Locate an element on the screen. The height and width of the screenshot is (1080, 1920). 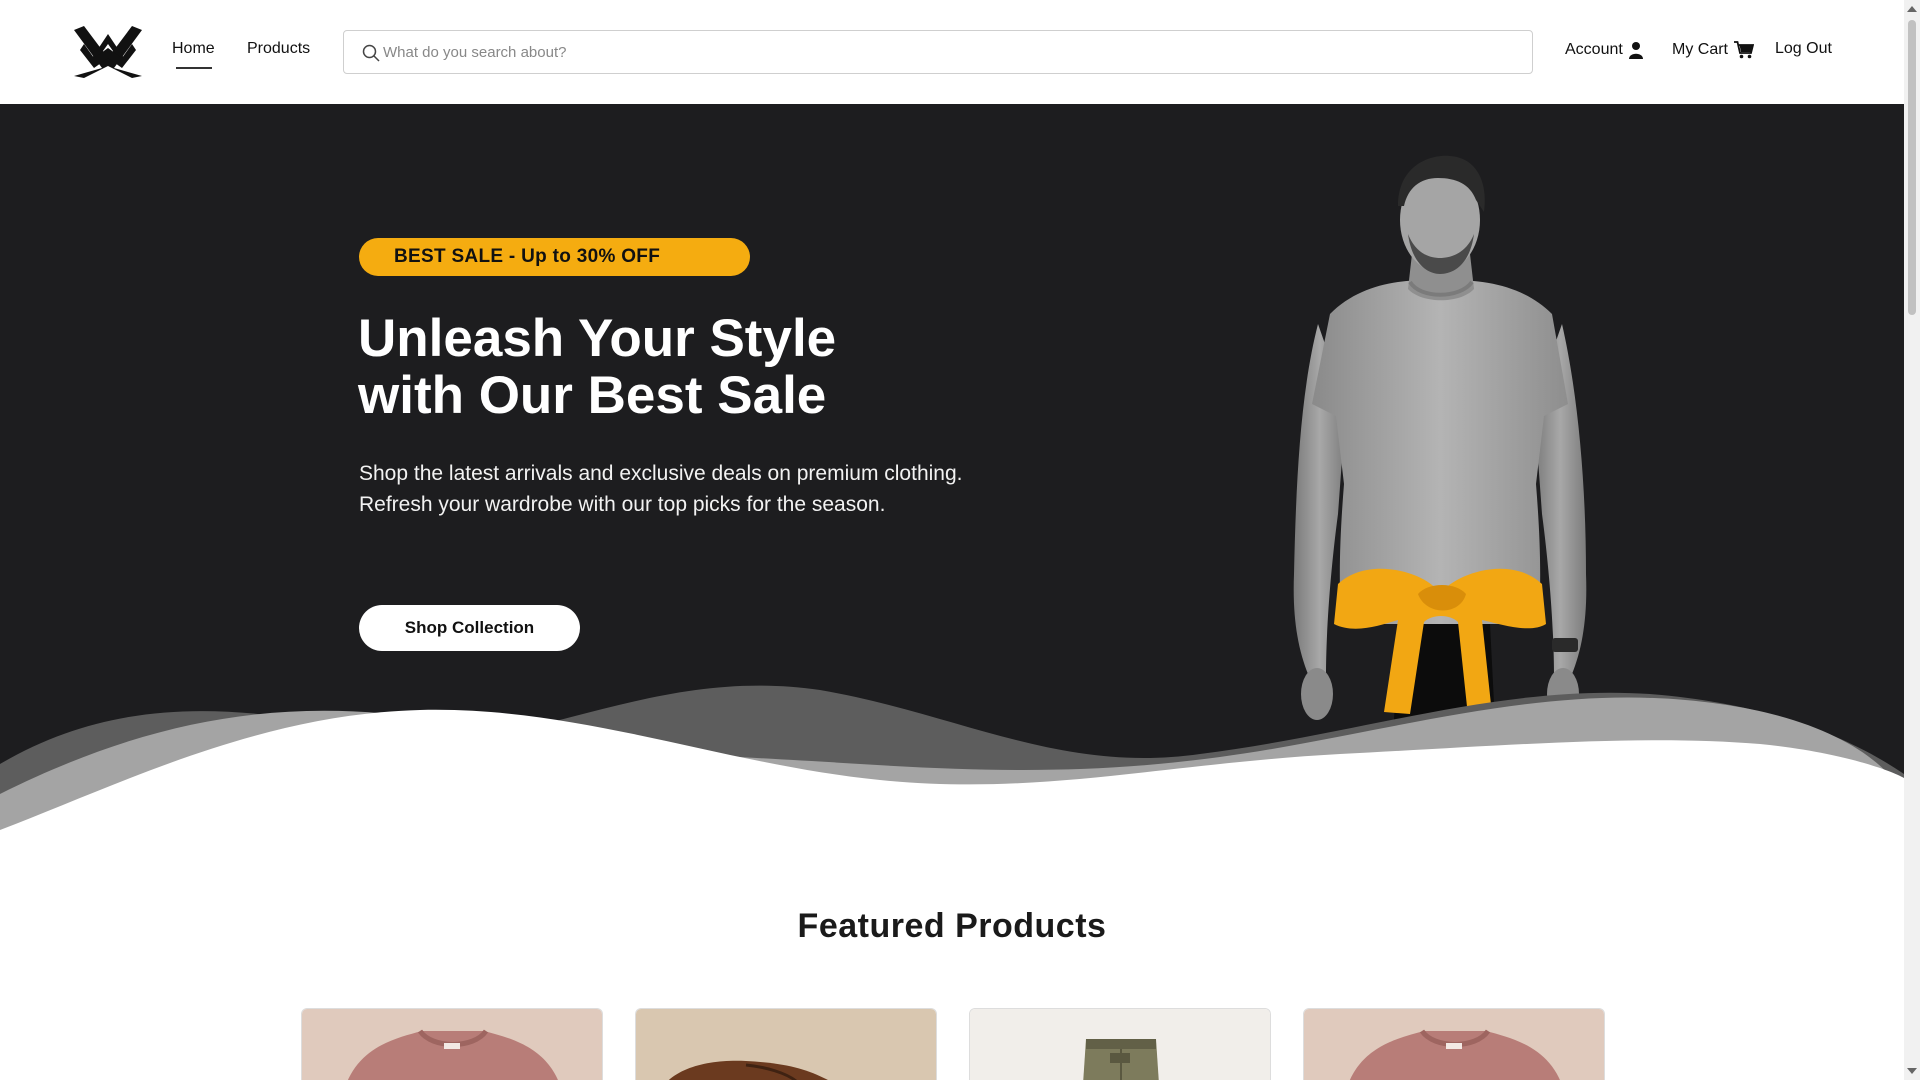
nav-products-link: Products is located at coordinates (278, 49).